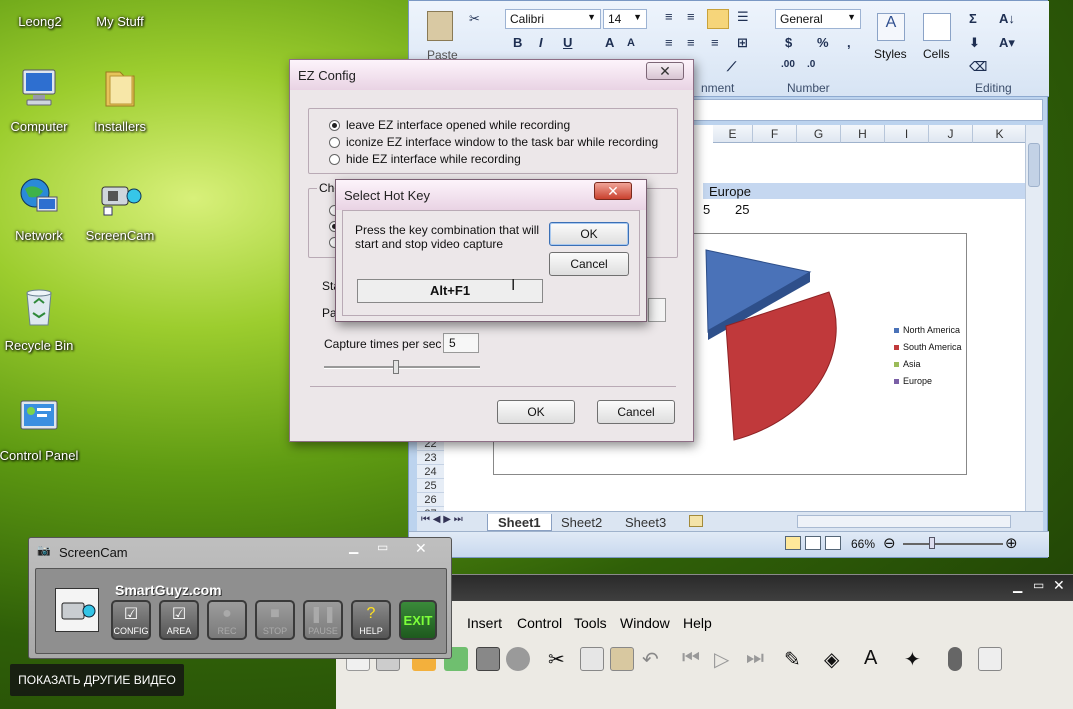 The width and height of the screenshot is (1073, 709). Describe the element at coordinates (691, 42) in the screenshot. I see `align-center-icon-2: ≡` at that location.